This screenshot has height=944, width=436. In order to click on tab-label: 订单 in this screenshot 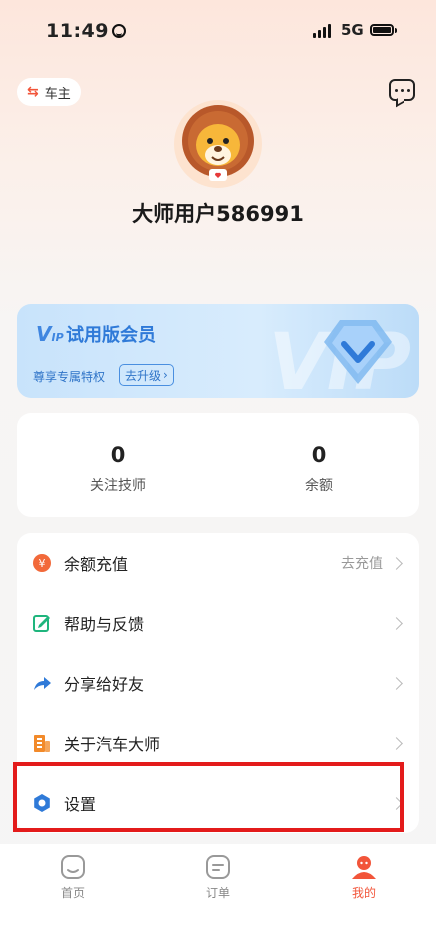, I will do `click(217, 893)`.